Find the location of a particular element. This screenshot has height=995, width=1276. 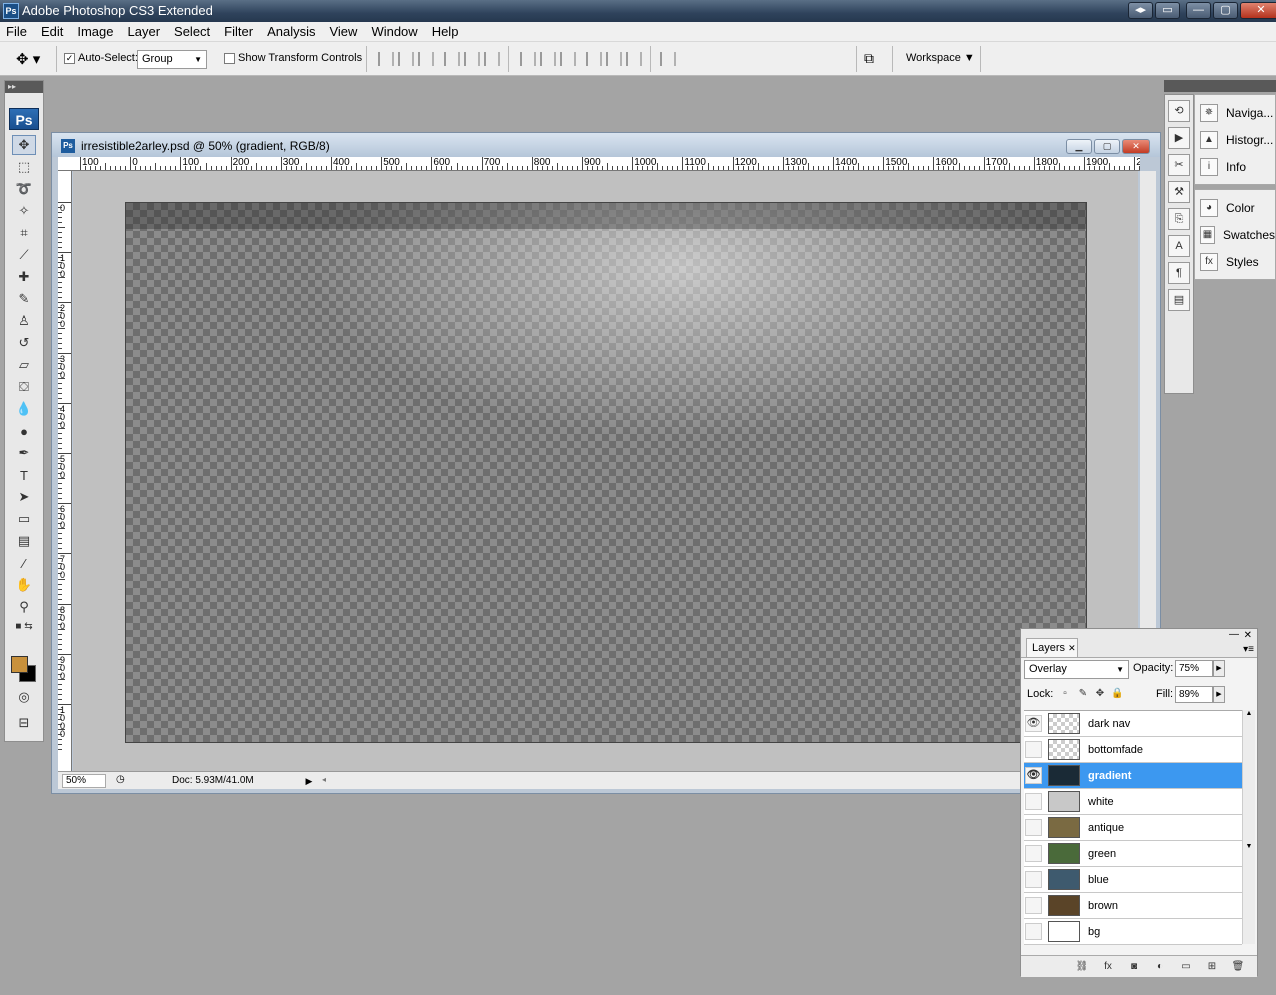

dodge-tool-icon: ● is located at coordinates (24, 431).